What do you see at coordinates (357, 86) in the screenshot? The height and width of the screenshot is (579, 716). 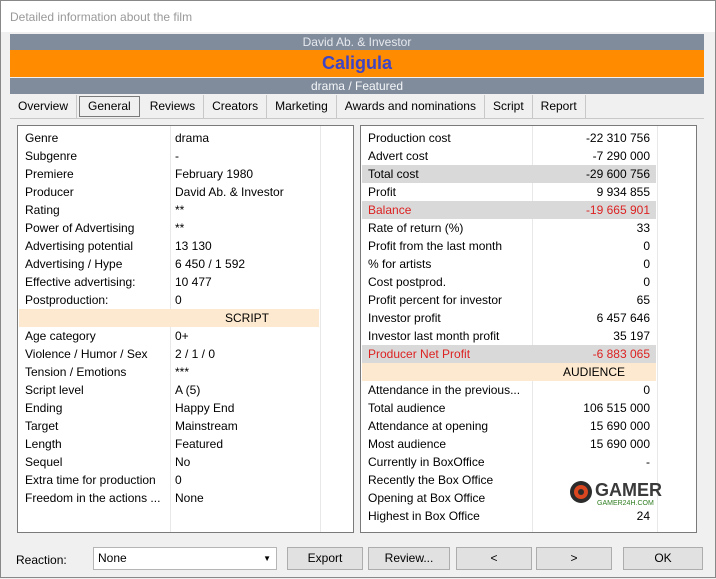 I see `film-genre-banner: drama / Featured` at bounding box center [357, 86].